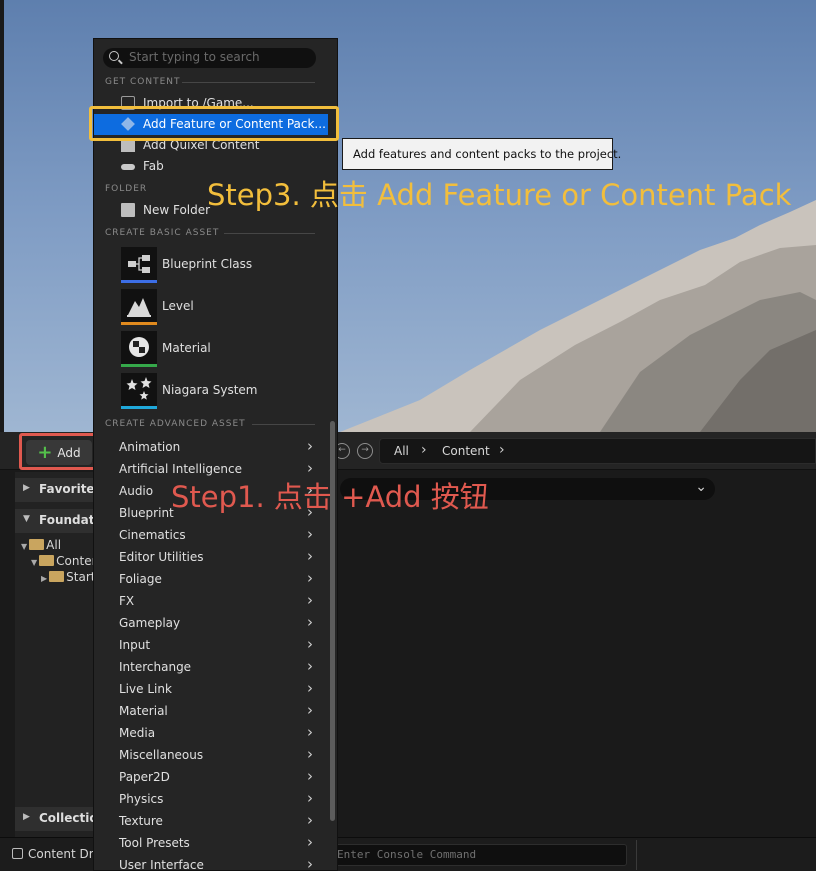 Image resolution: width=816 pixels, height=871 pixels. What do you see at coordinates (499, 195) in the screenshot?
I see `step3-annotation: Step3. 点击 Add Feature or Content Pack` at bounding box center [499, 195].